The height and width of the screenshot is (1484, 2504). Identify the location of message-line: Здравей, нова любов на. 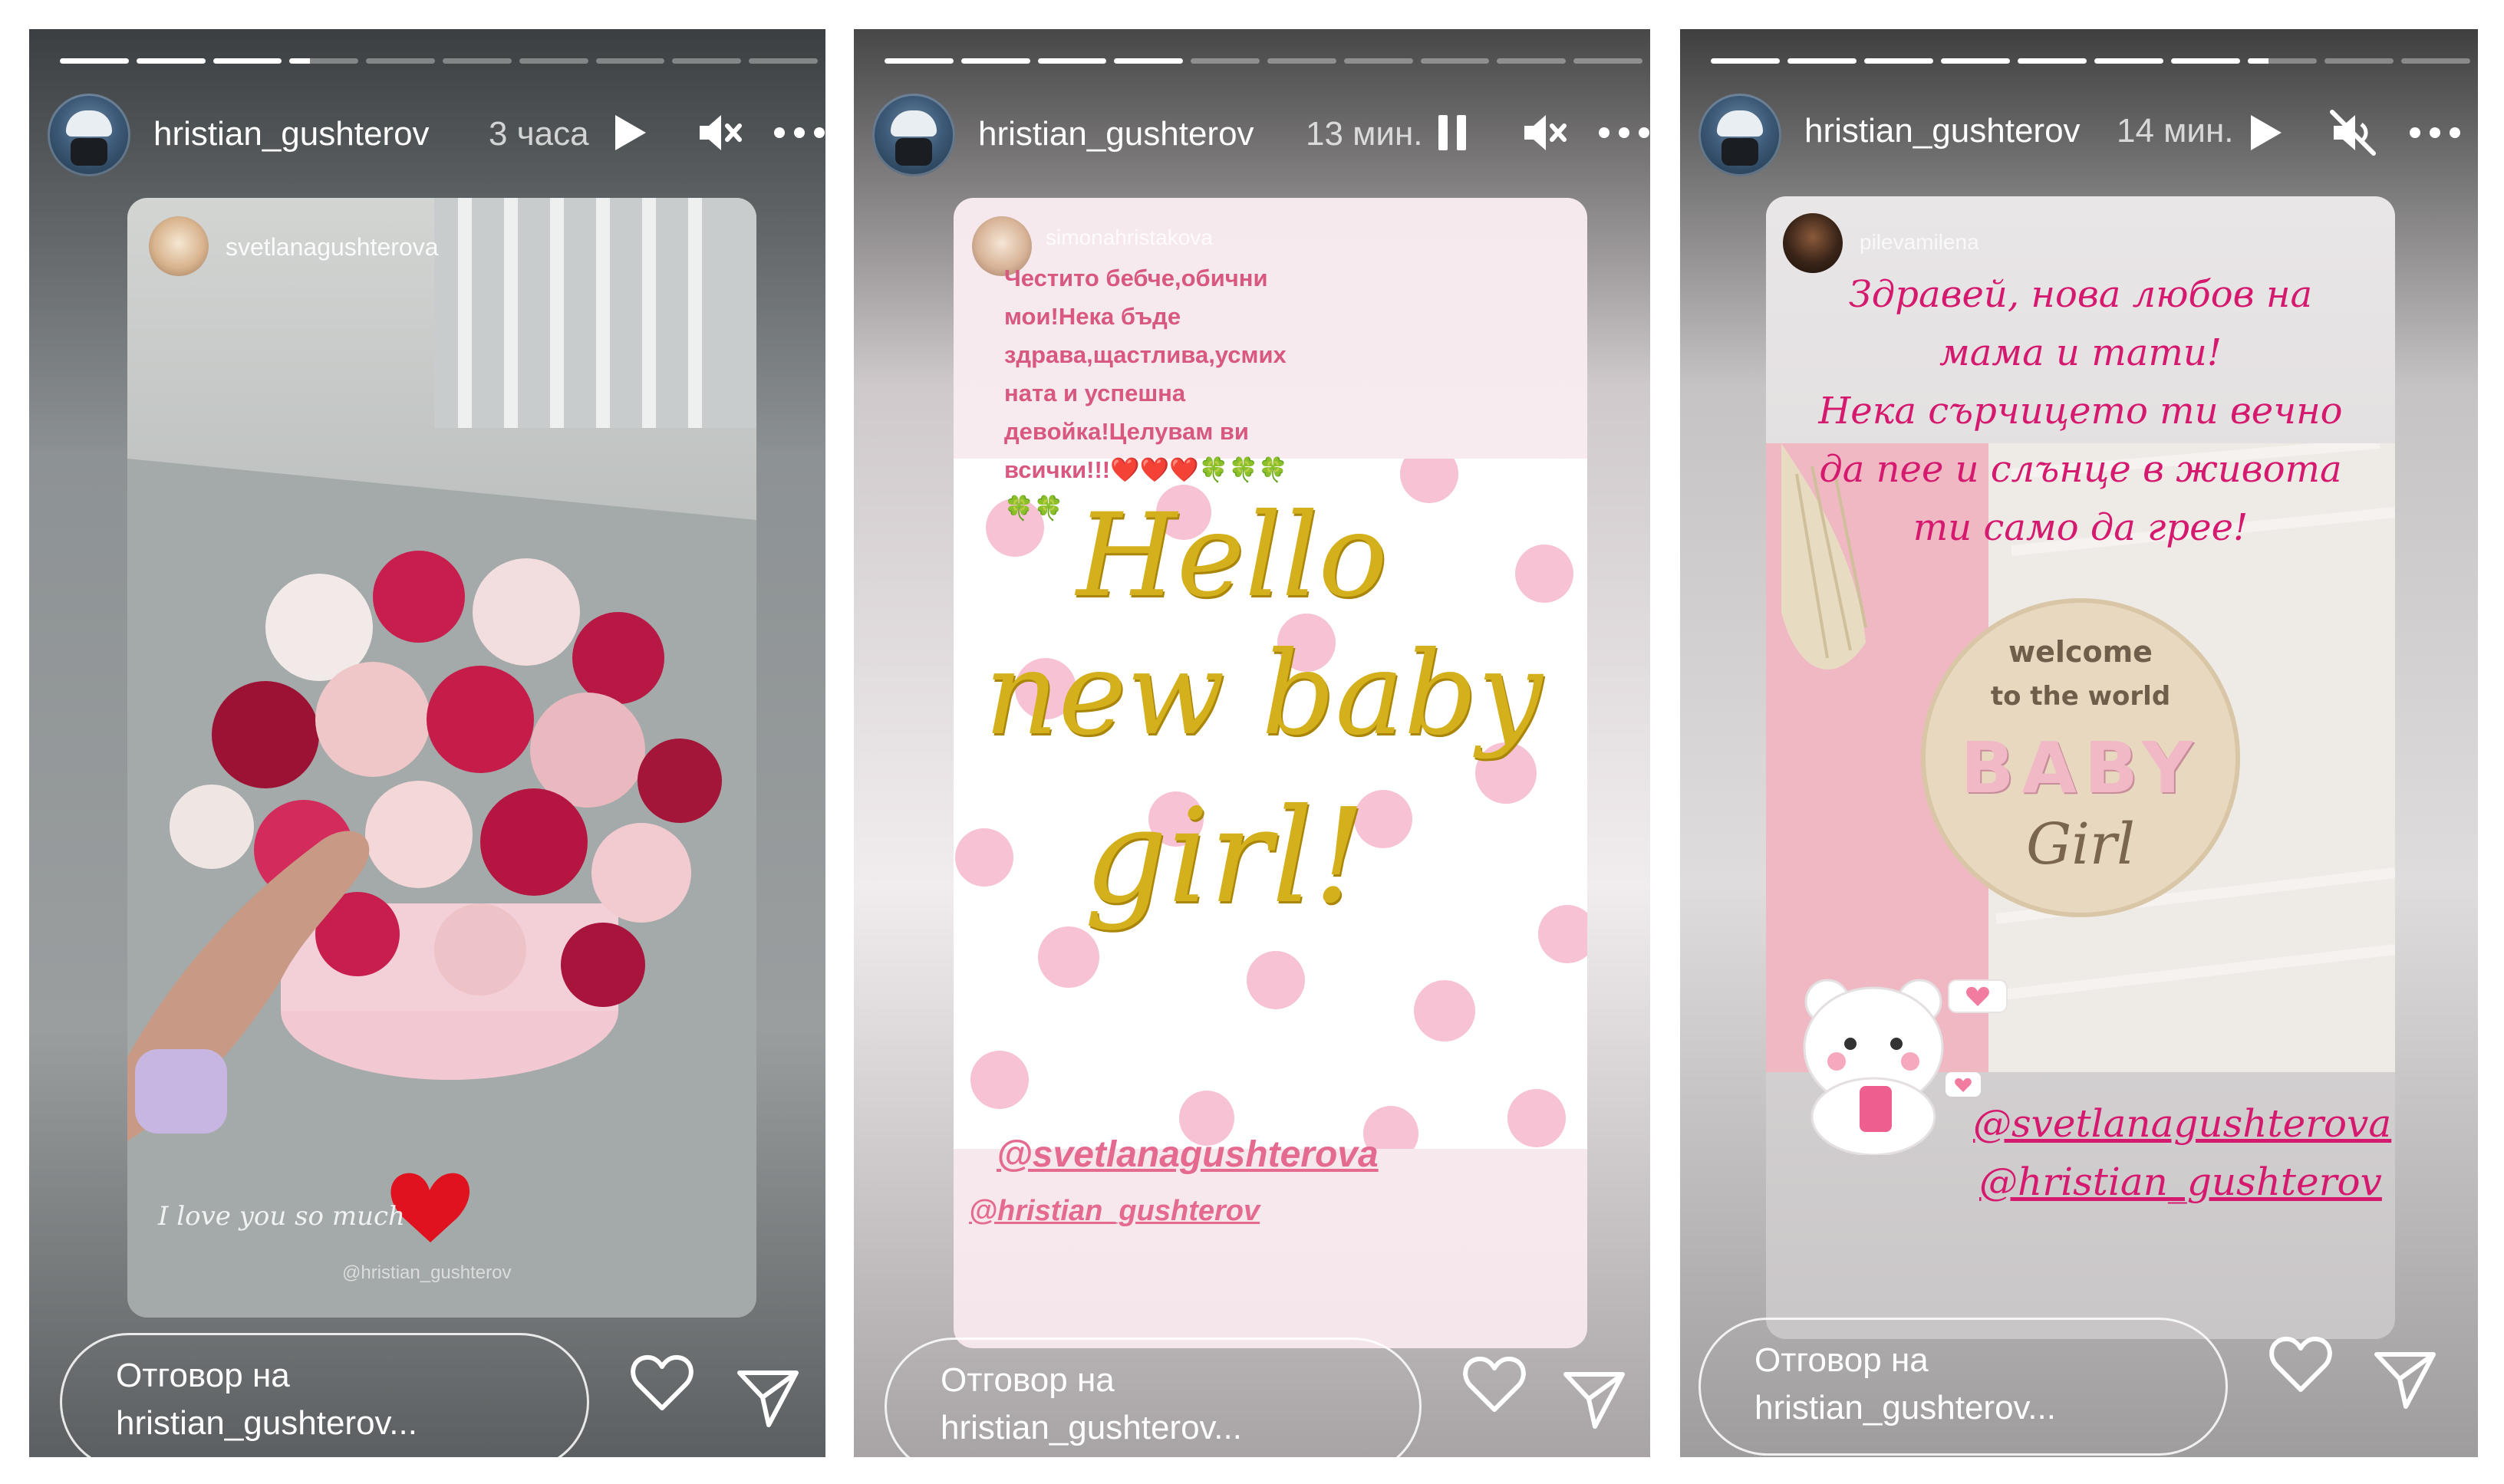
(2080, 294).